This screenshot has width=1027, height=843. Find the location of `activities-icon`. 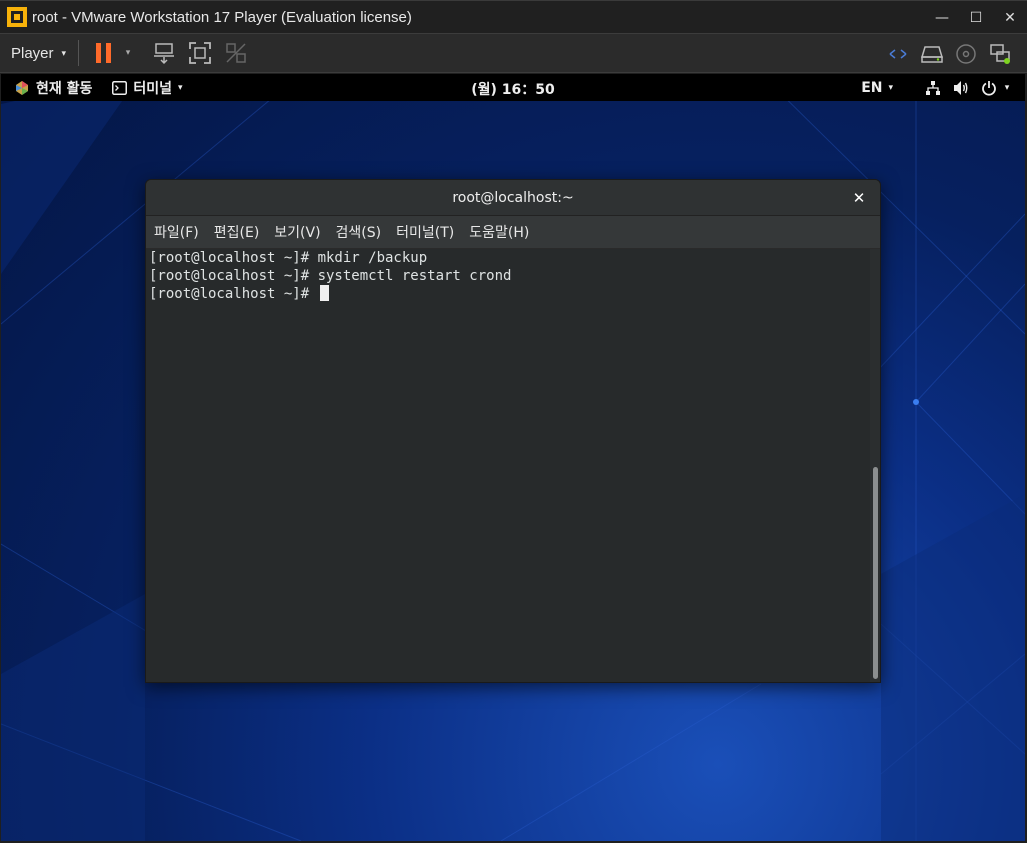

activities-icon is located at coordinates (22, 87).